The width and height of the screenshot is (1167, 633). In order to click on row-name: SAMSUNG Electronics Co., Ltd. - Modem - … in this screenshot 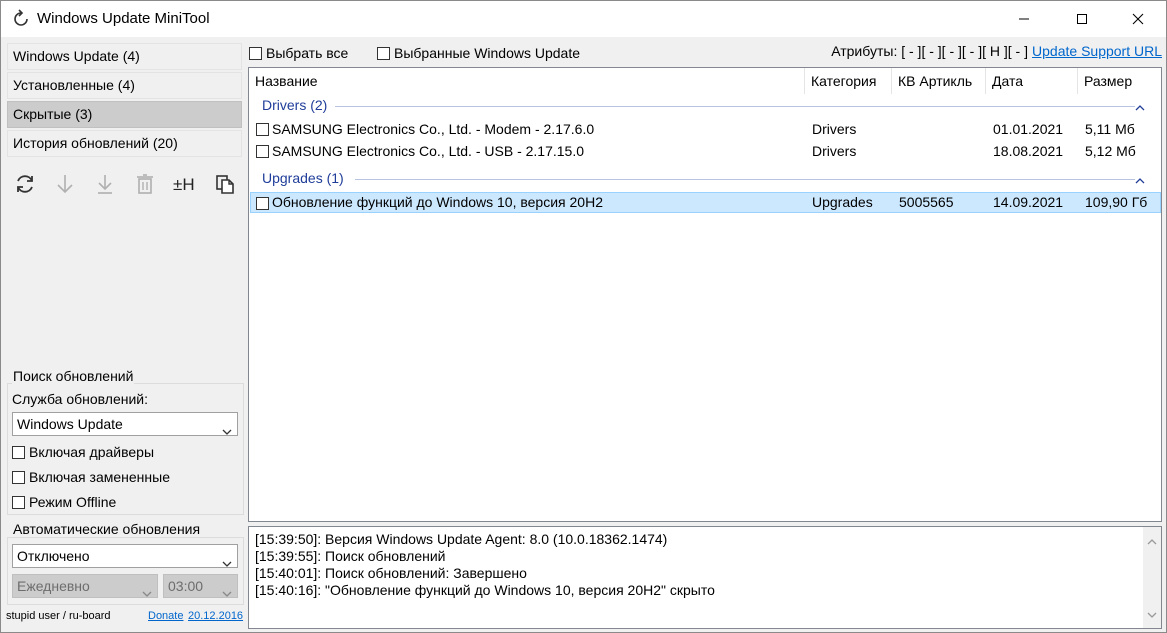, I will do `click(433, 129)`.